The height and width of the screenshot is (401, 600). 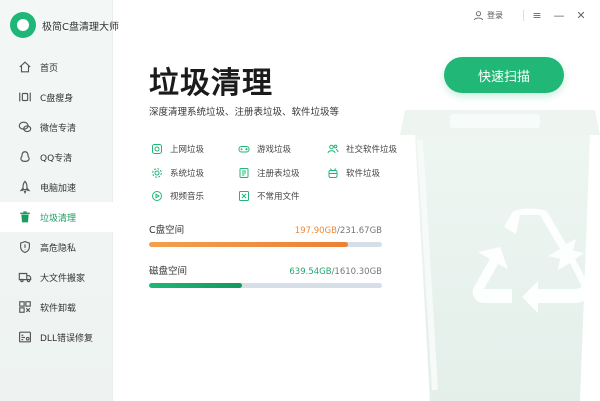 What do you see at coordinates (363, 174) in the screenshot?
I see `category-label: 软件垃圾` at bounding box center [363, 174].